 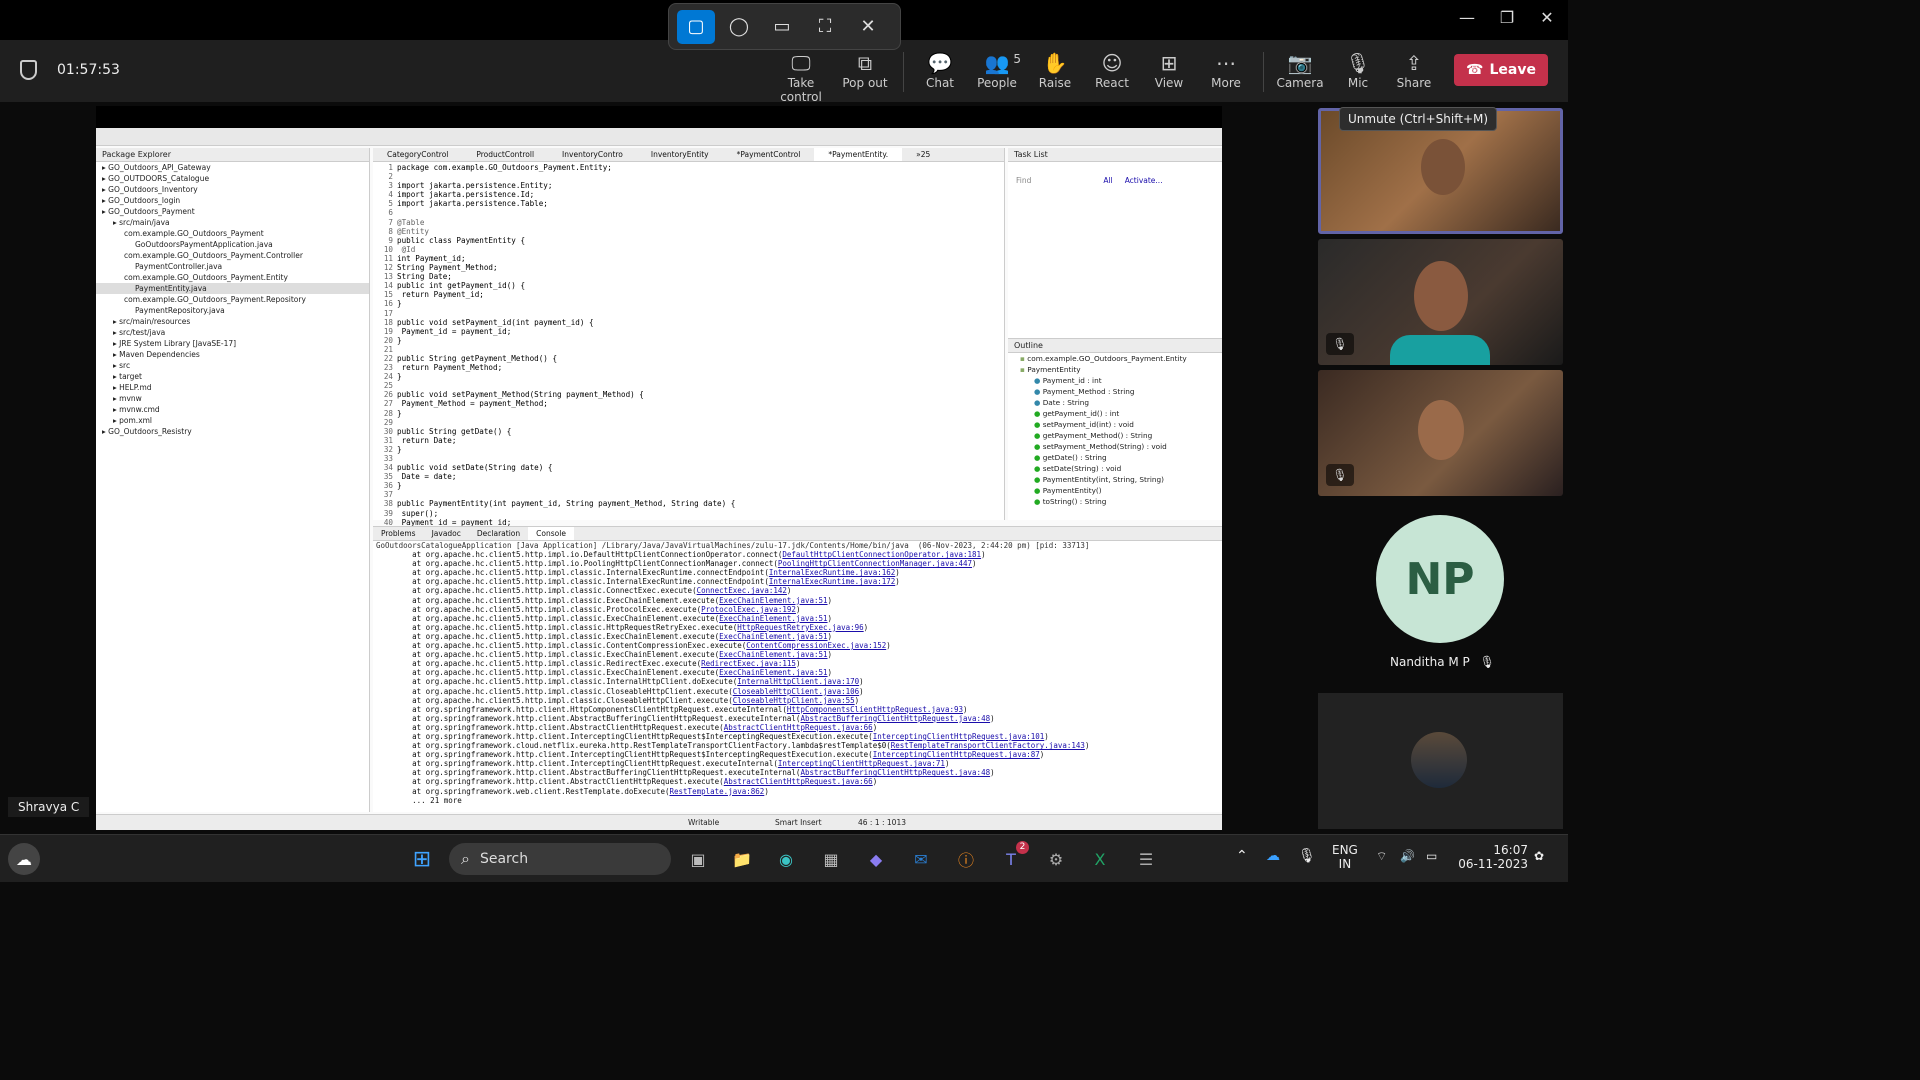 I want to click on console-link: InterceptingClientHttpRequest.java:87, so click(x=956, y=754).